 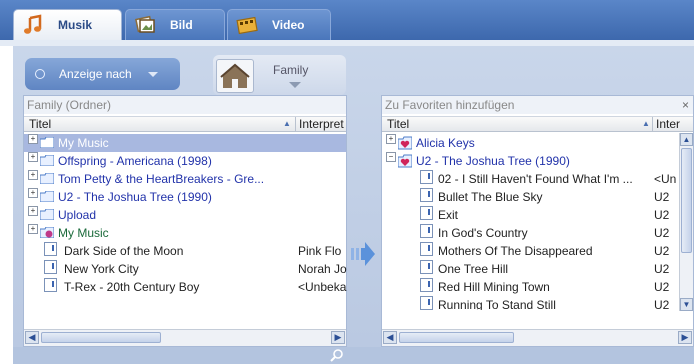 What do you see at coordinates (75, 25) in the screenshot?
I see `tab-musik-label: Musik` at bounding box center [75, 25].